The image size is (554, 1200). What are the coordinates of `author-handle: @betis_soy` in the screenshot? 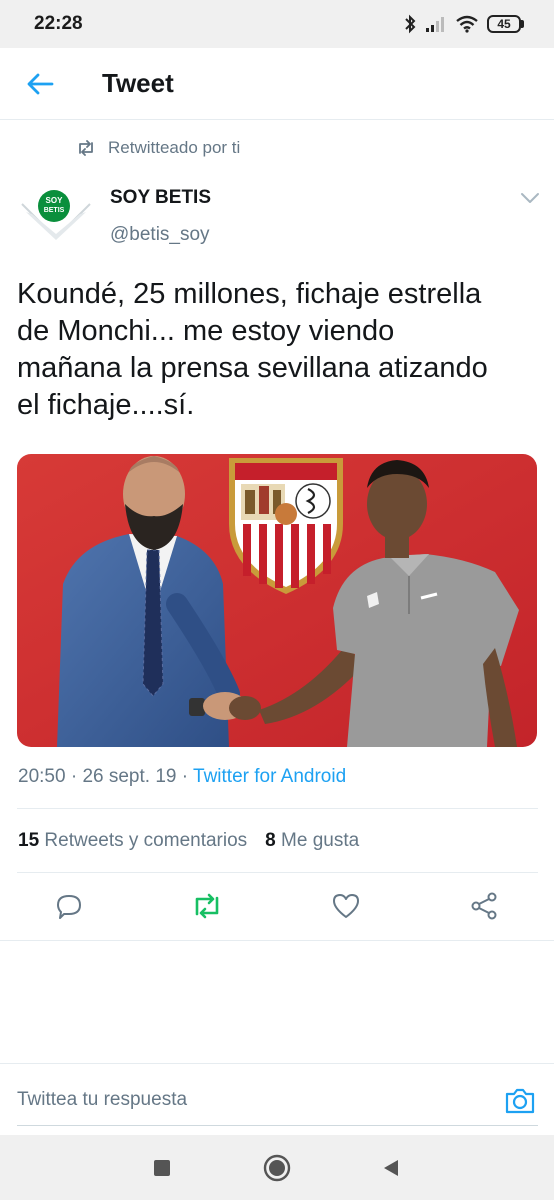 It's located at (160, 235).